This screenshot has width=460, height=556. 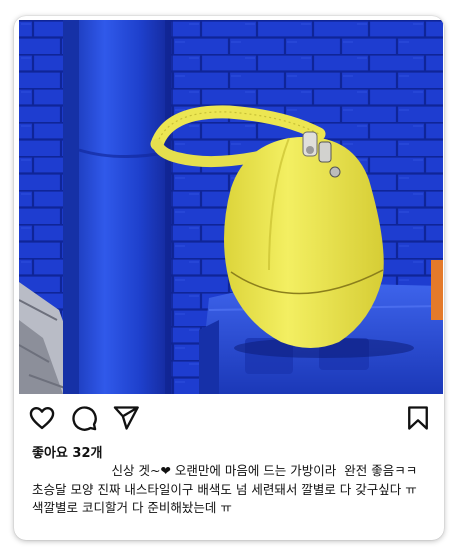 What do you see at coordinates (42, 418) in the screenshot?
I see `heart-icon` at bounding box center [42, 418].